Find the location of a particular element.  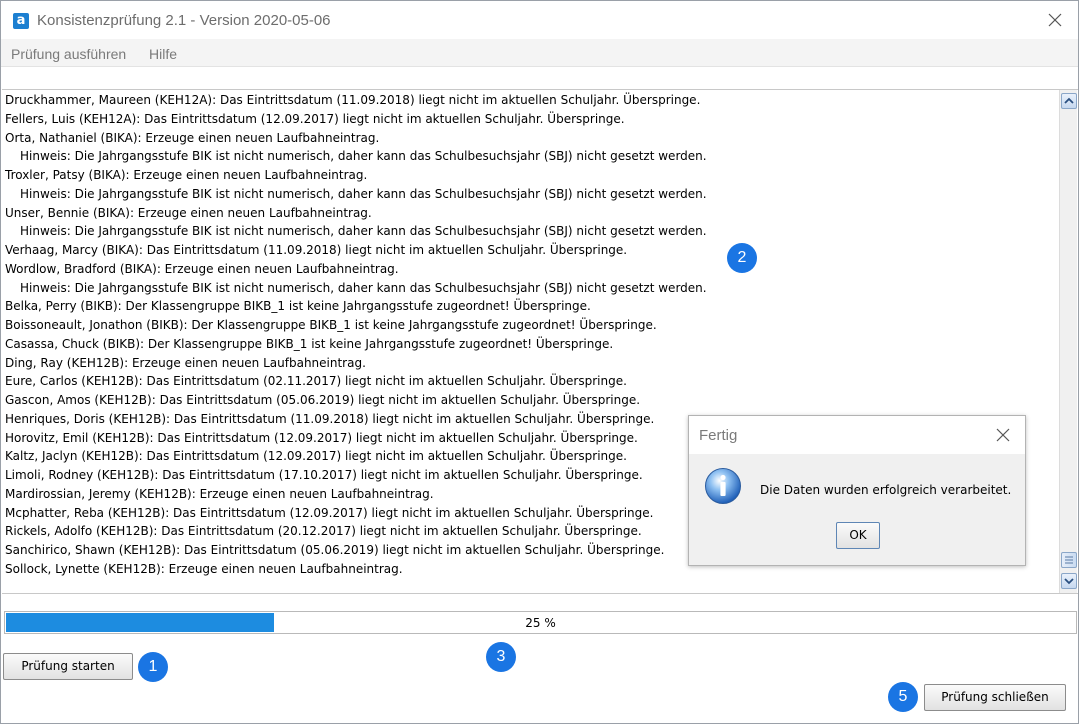

dialog-close-button is located at coordinates (1003, 435).